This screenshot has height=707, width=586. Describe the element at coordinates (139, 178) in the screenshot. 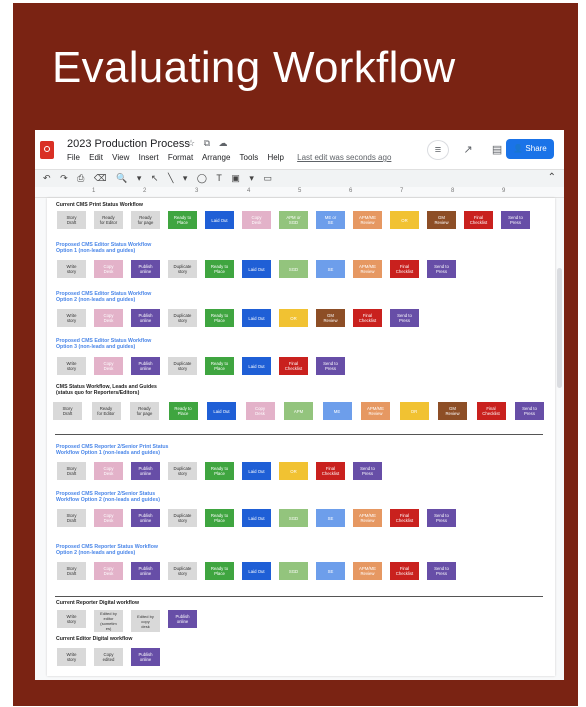

I see `zoom-dropdown-icon: ▾` at that location.